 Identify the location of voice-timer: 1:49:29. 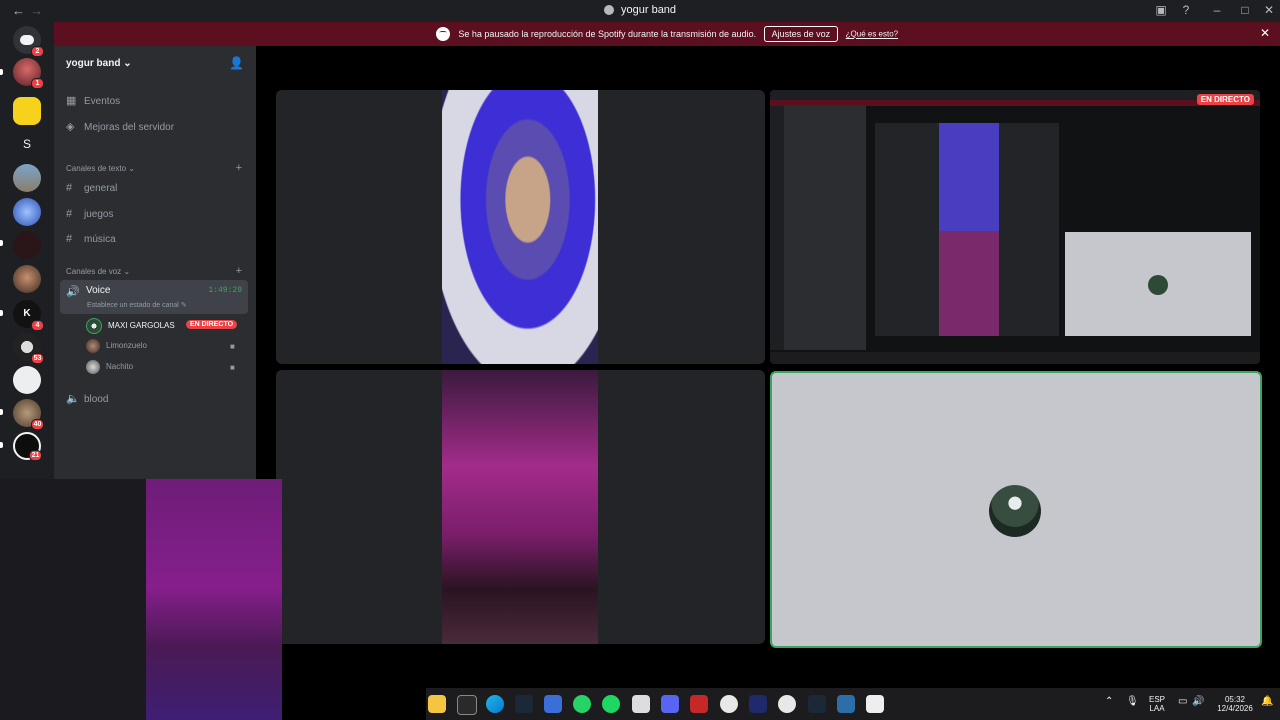
(225, 290).